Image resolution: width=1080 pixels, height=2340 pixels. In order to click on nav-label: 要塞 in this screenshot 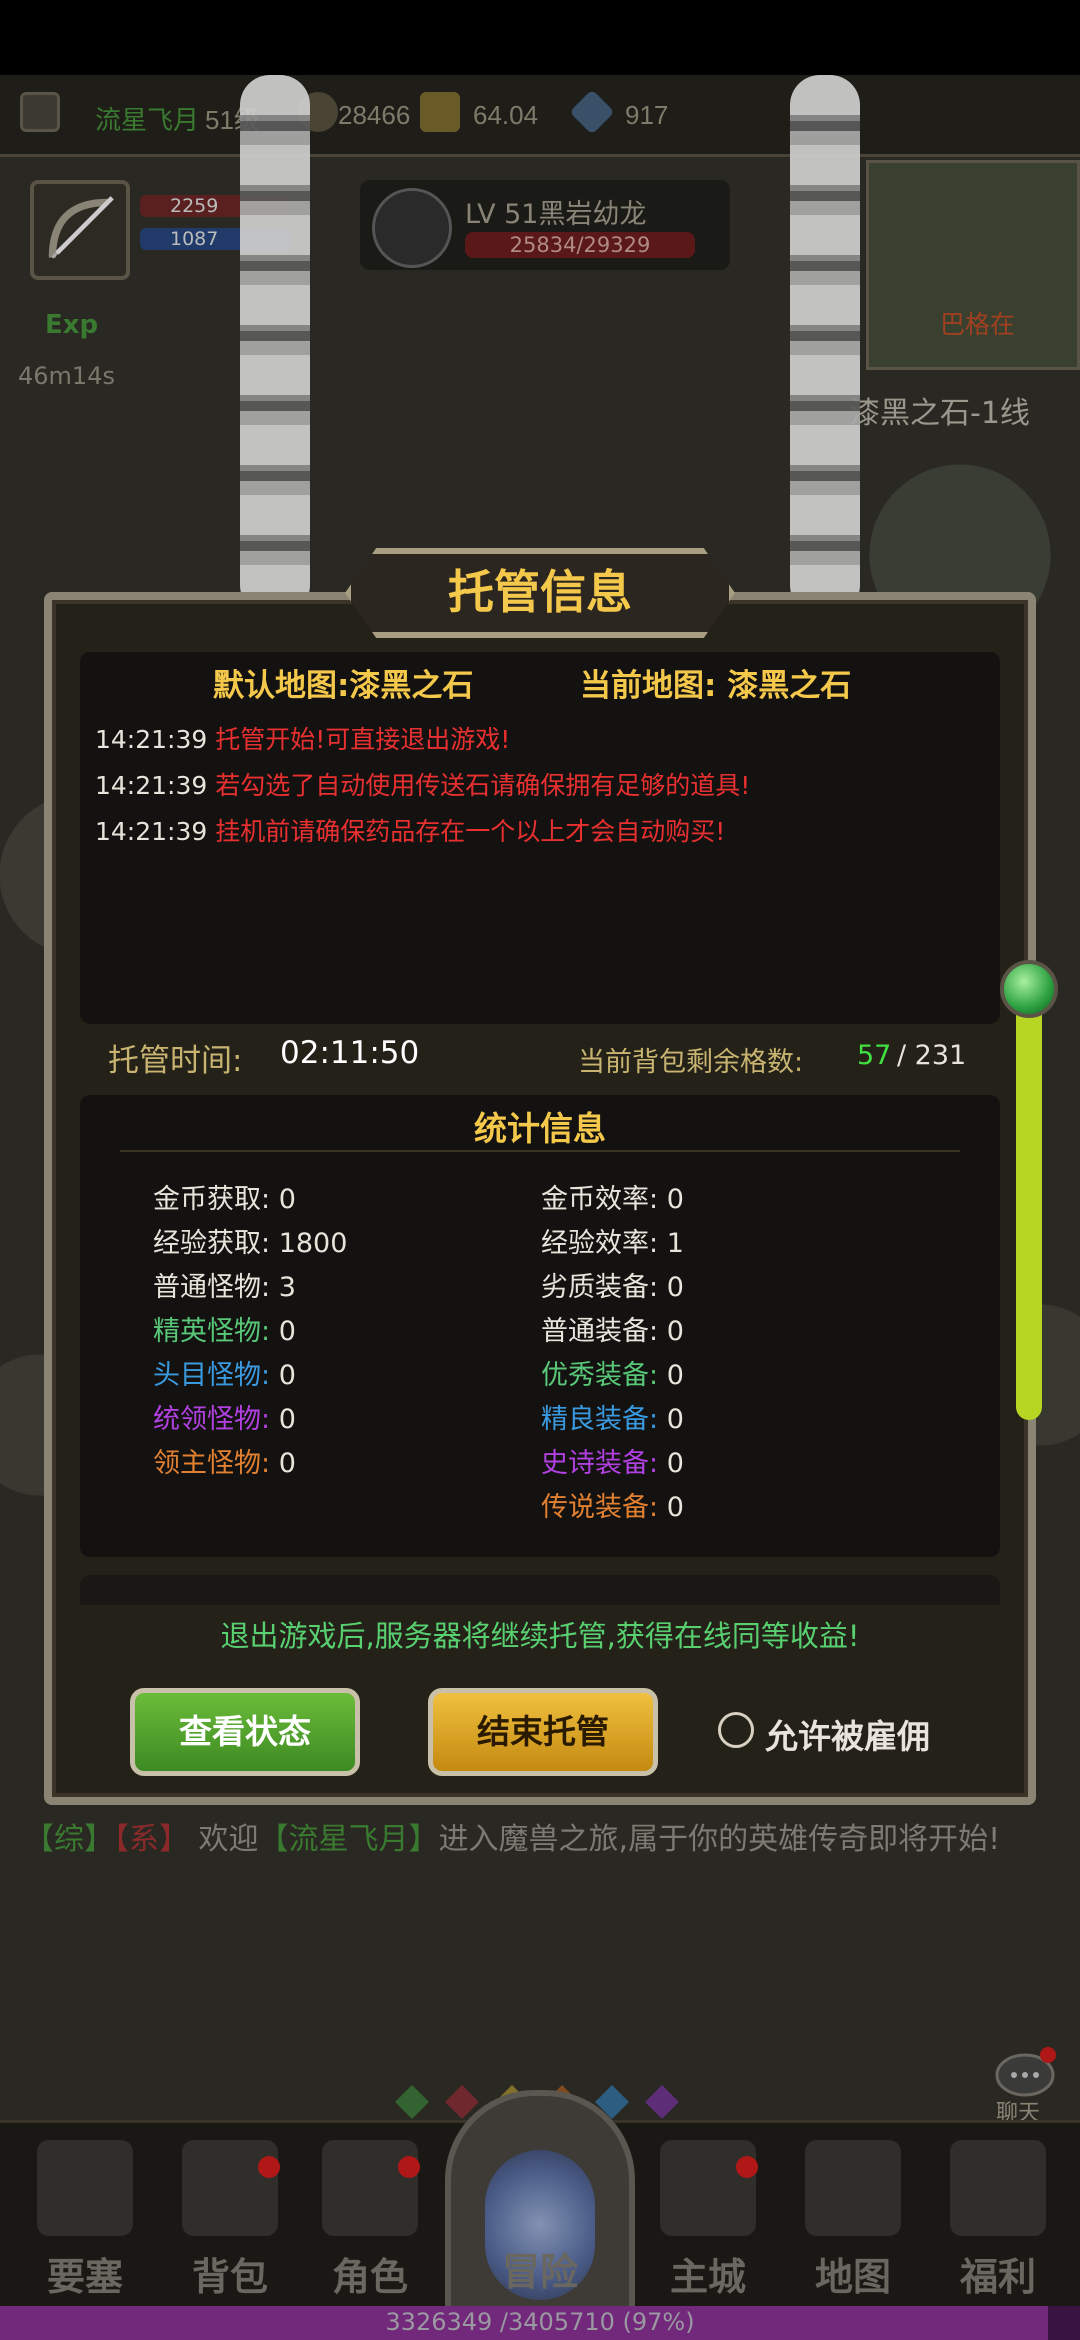, I will do `click(84, 2277)`.